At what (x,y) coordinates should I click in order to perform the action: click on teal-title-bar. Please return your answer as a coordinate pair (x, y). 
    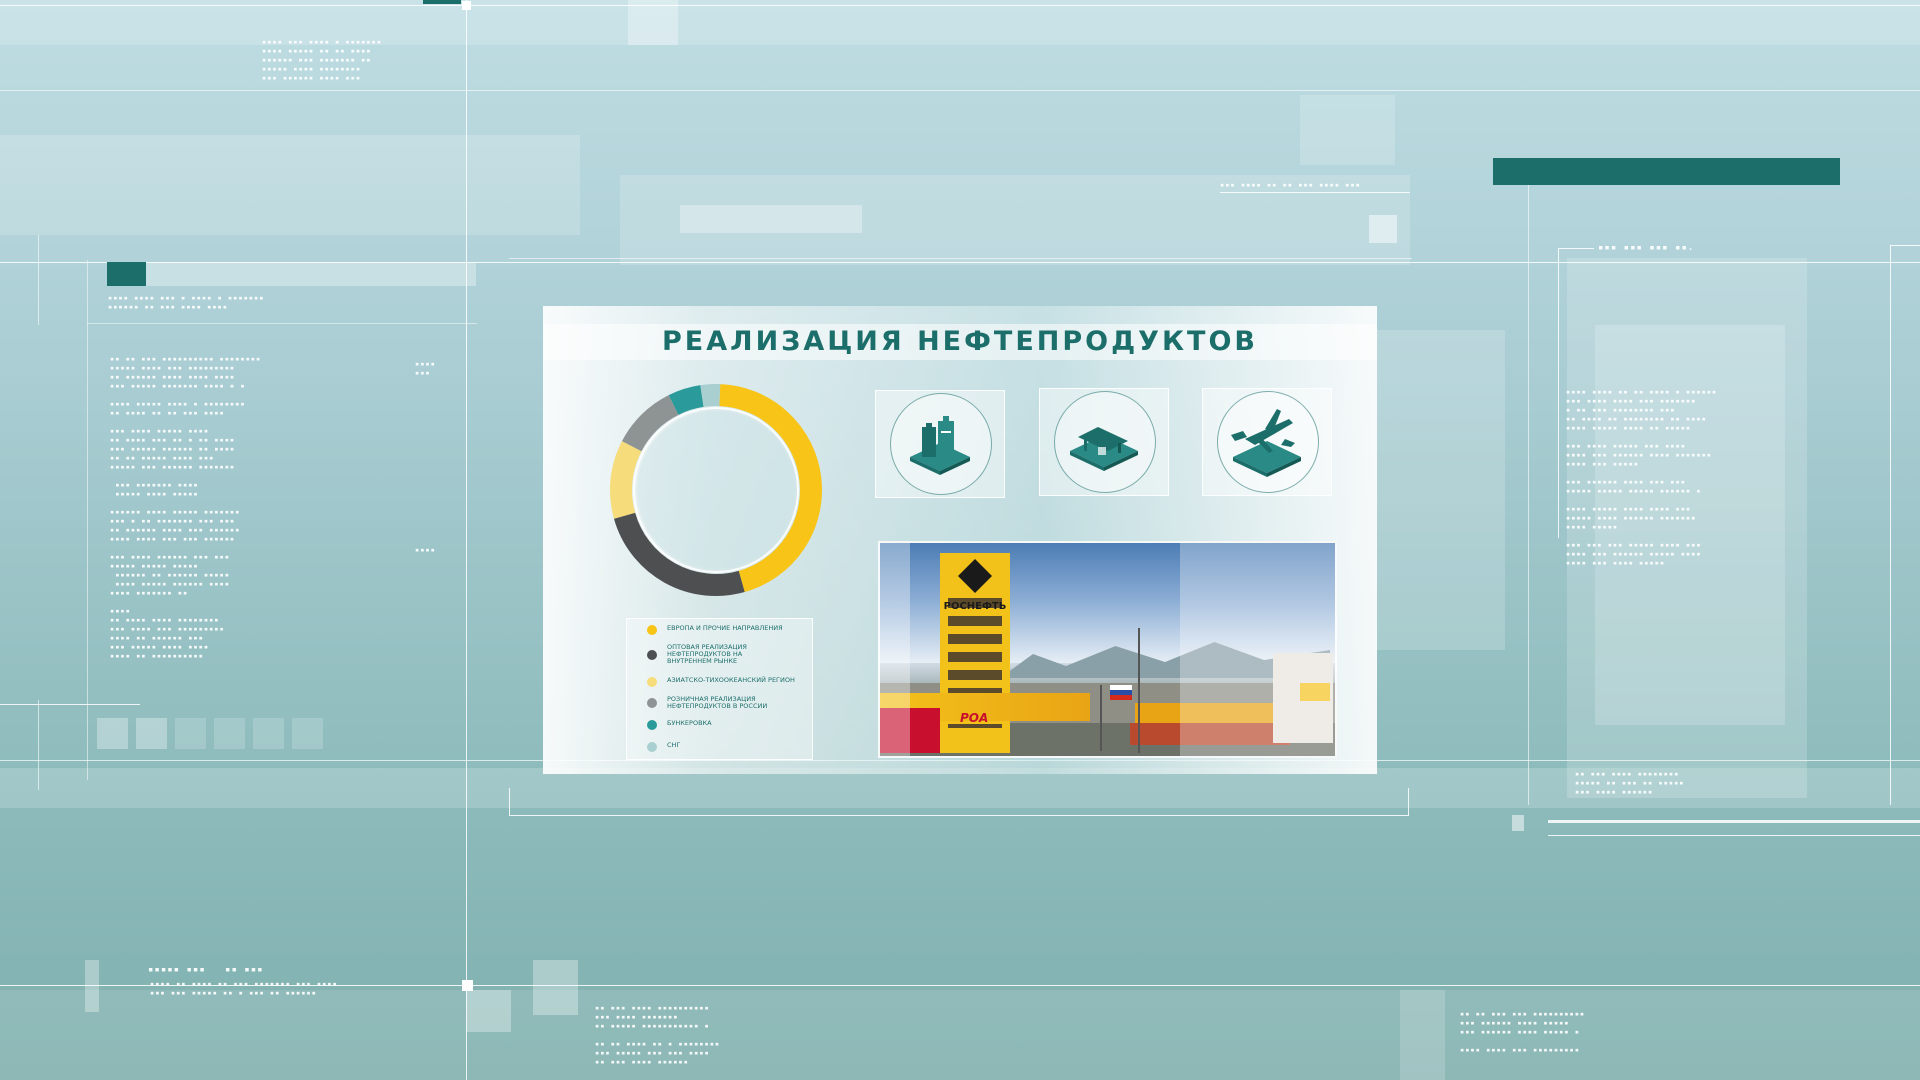
    Looking at the image, I should click on (1666, 171).